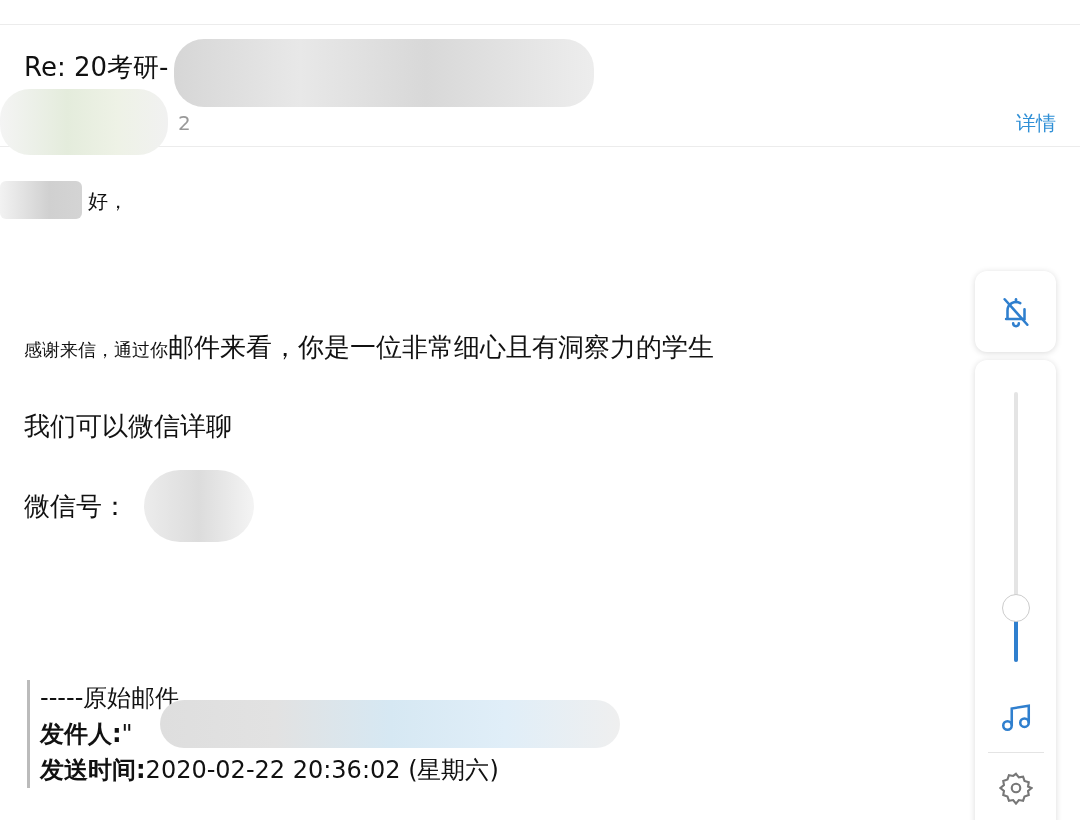  I want to click on body-text: 我们可以微信详聊, so click(128, 426).